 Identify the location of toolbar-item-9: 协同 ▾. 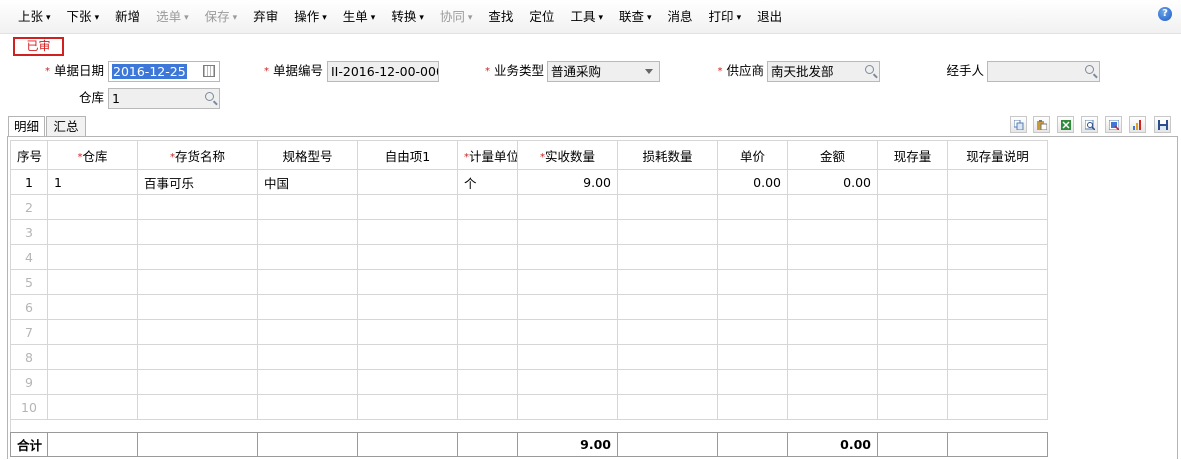
(456, 18).